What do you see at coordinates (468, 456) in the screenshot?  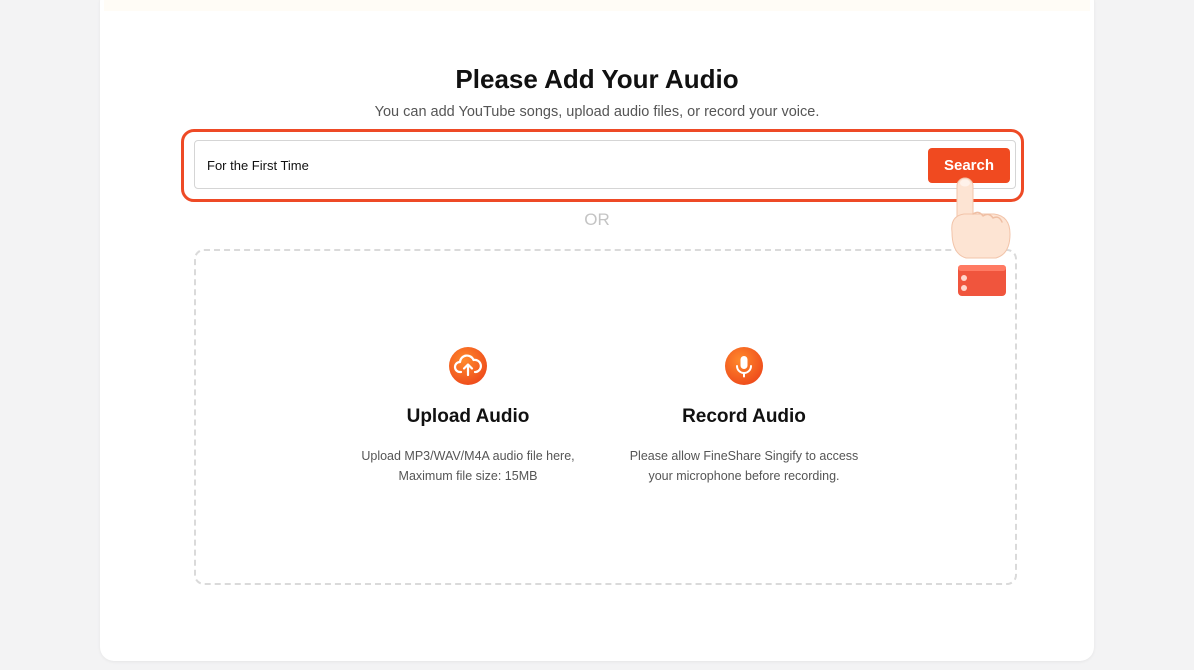 I see `upload-audio-desc-line1: Upload MP3/WAV/M4A audio file here,` at bounding box center [468, 456].